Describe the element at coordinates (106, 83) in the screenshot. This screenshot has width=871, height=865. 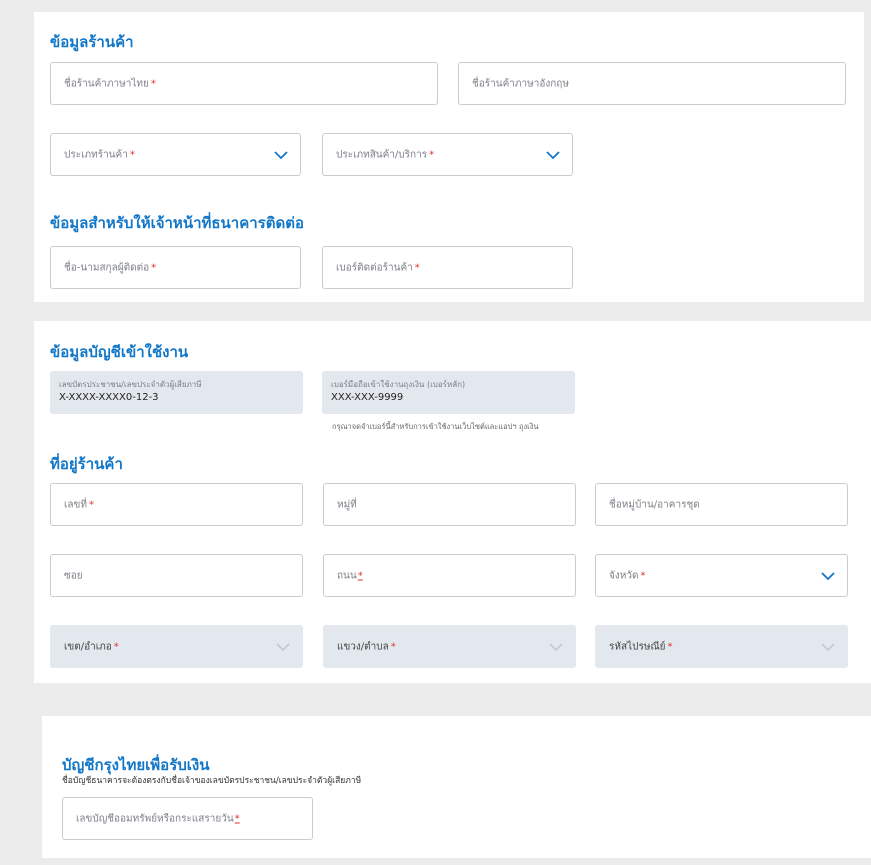
I see `shop-name-th-label: ชื่อร้านค้าภาษาไทย` at that location.